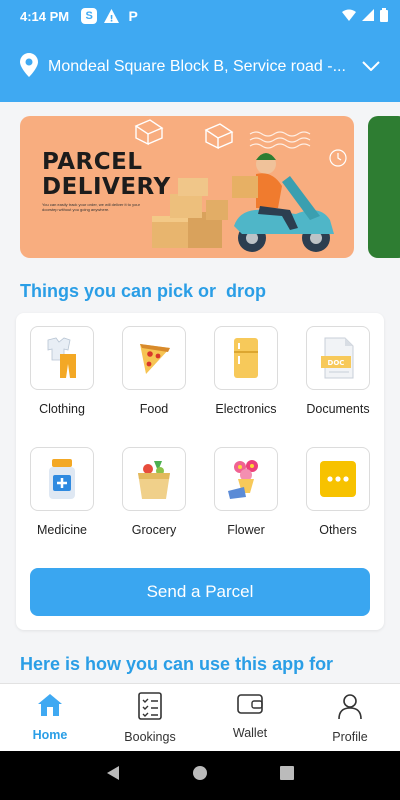 The image size is (400, 800). I want to click on category-documents: DOC Documents, so click(338, 371).